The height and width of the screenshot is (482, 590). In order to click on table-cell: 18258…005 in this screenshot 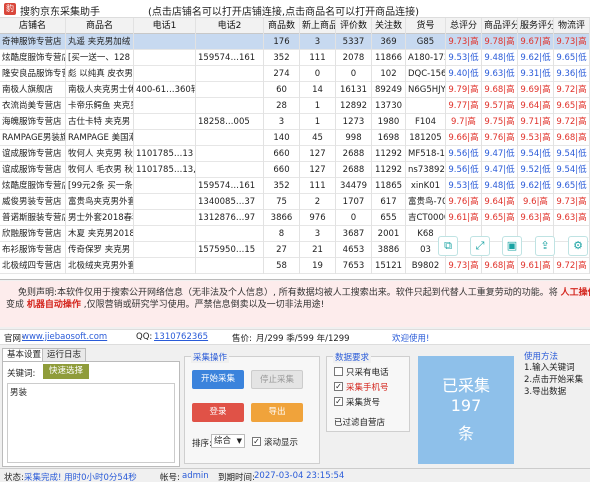, I will do `click(230, 122)`.